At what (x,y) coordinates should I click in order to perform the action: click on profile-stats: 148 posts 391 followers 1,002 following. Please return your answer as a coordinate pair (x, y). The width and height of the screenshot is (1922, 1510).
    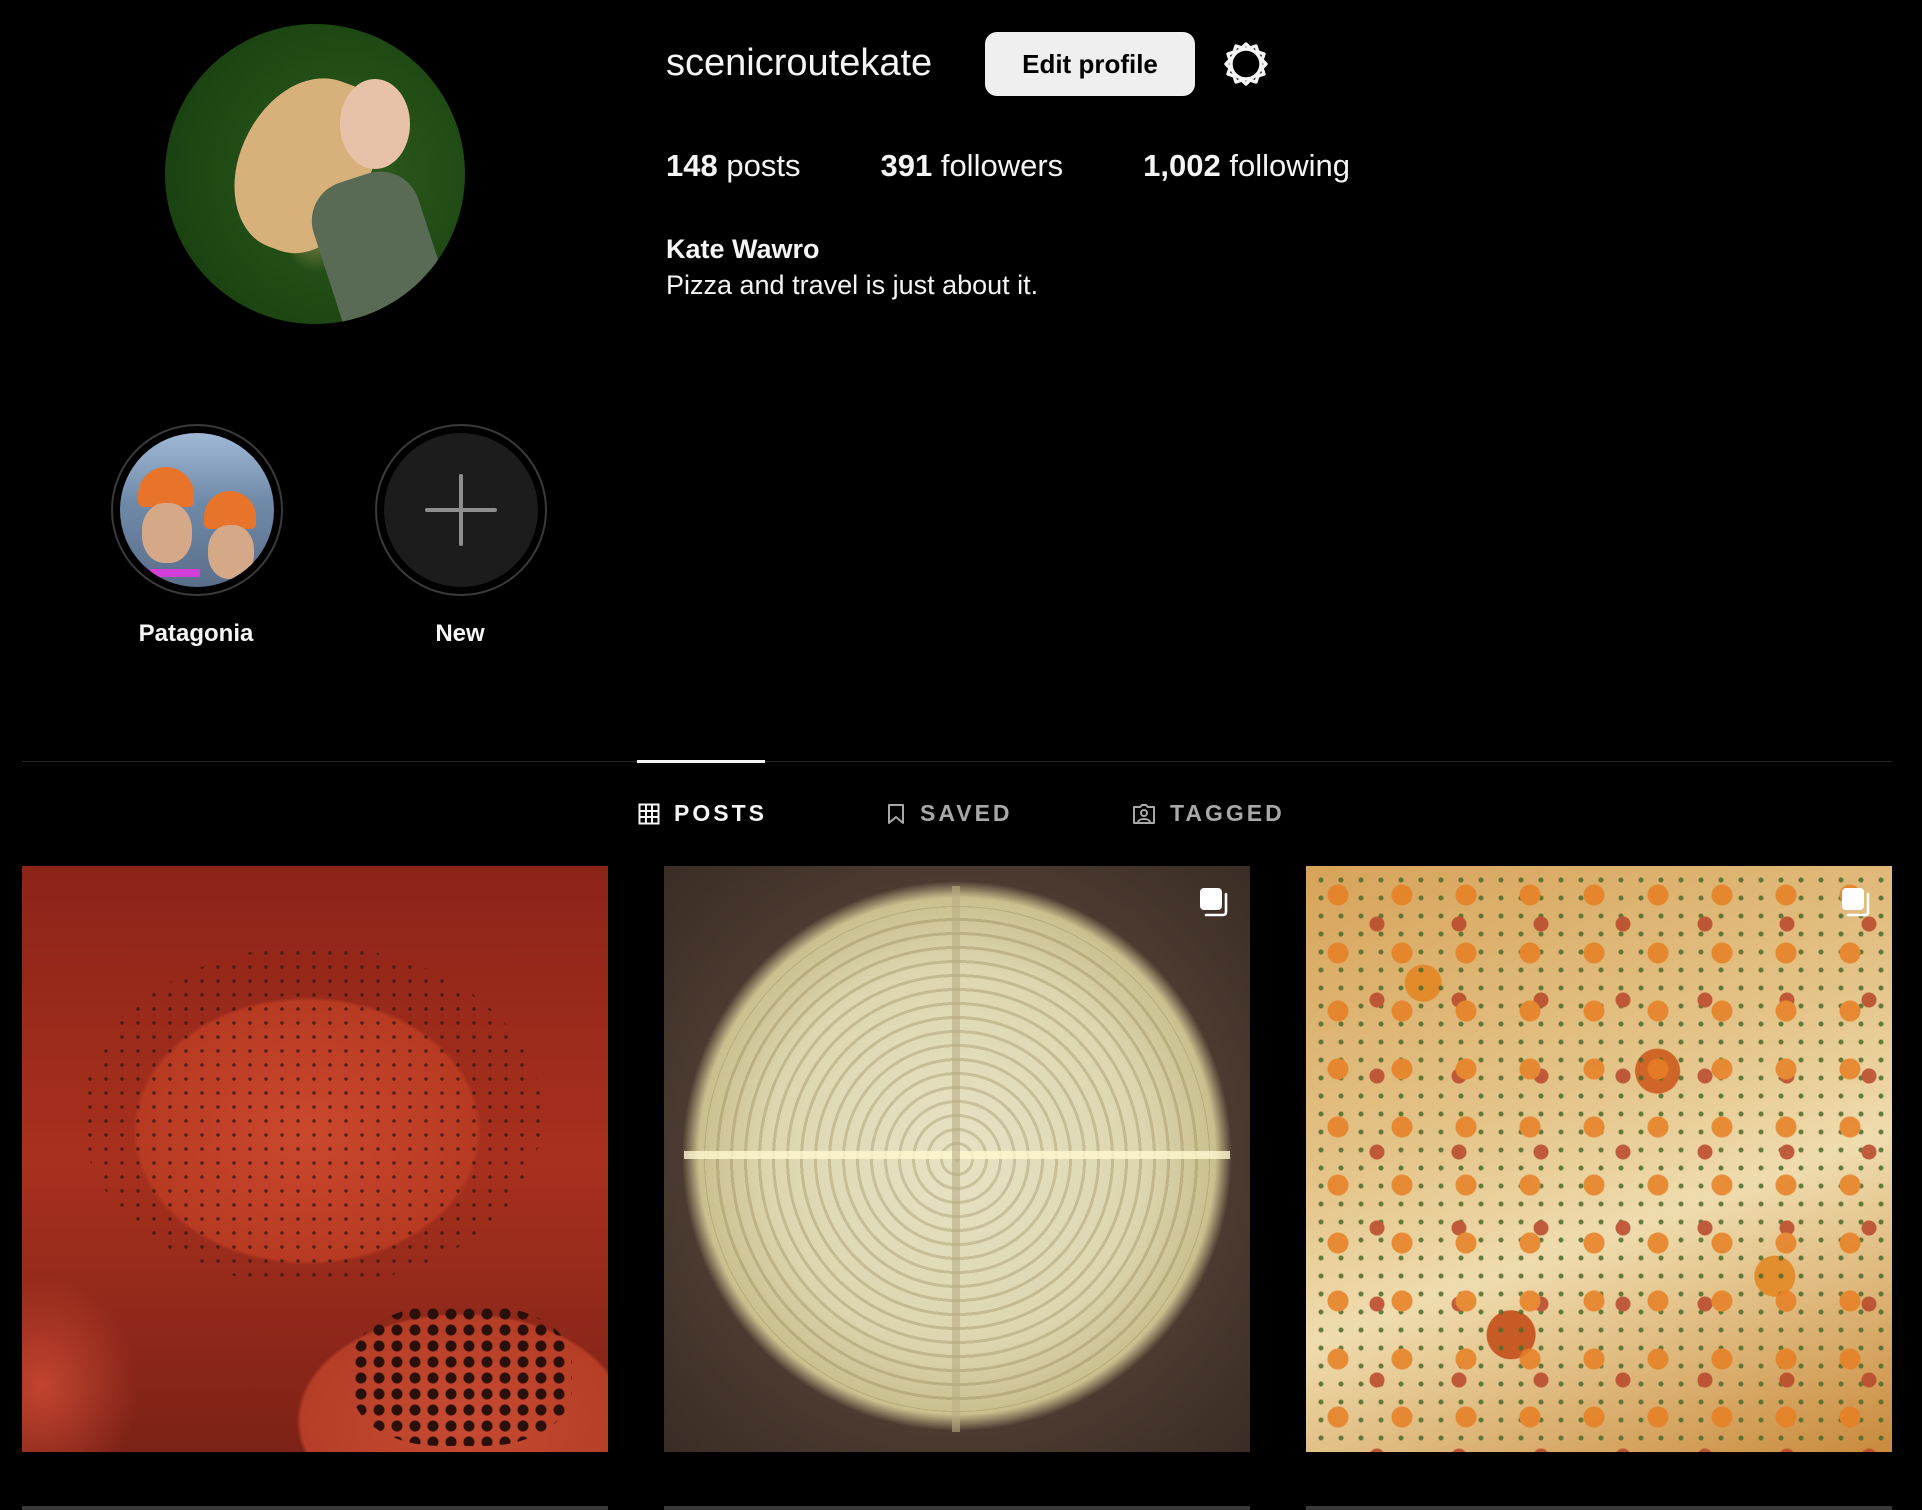
    Looking at the image, I should click on (1008, 166).